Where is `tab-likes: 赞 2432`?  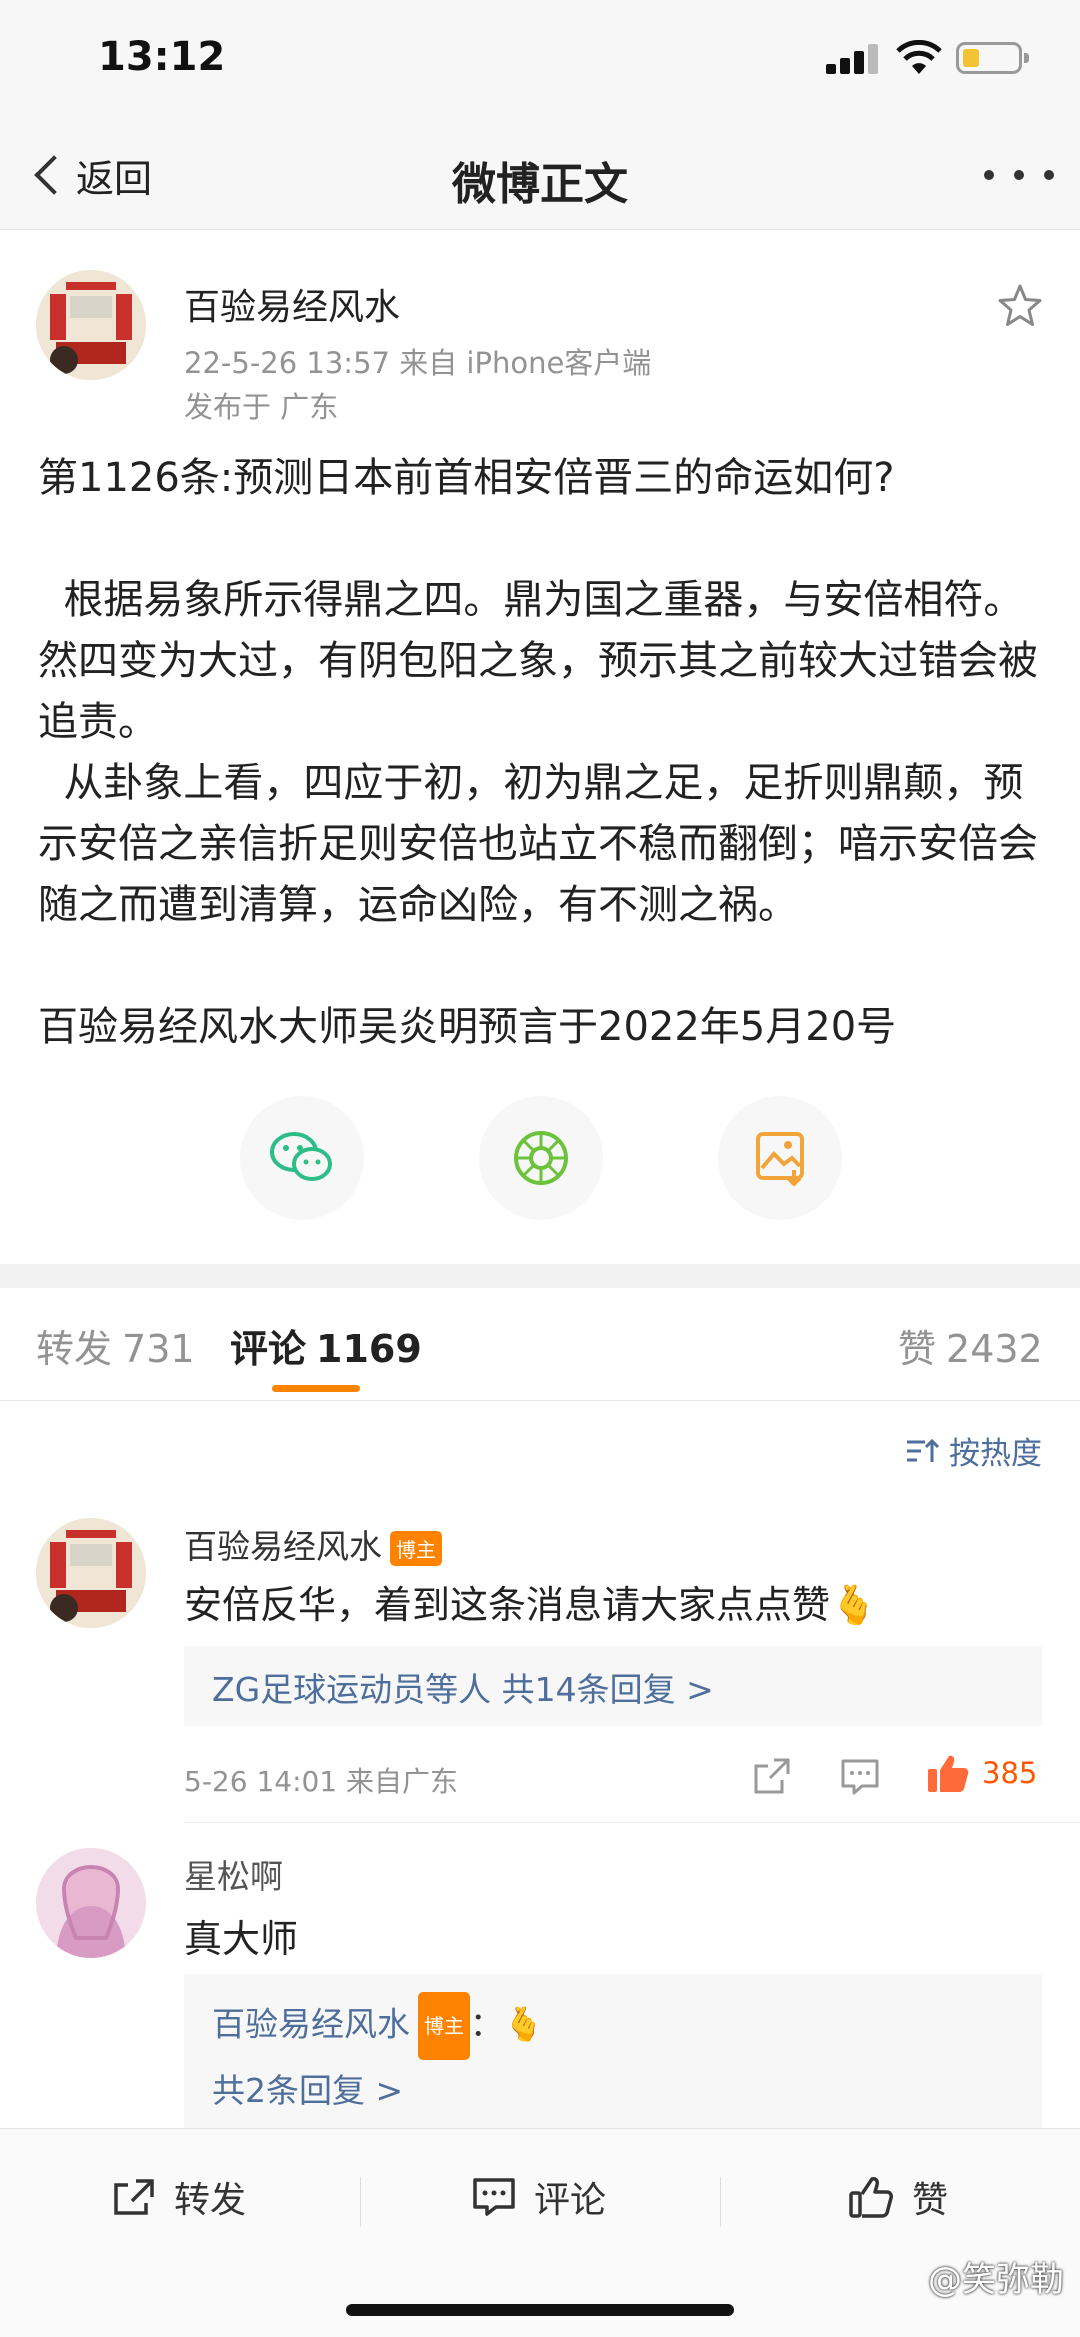
tab-likes: 赞 2432 is located at coordinates (970, 1345).